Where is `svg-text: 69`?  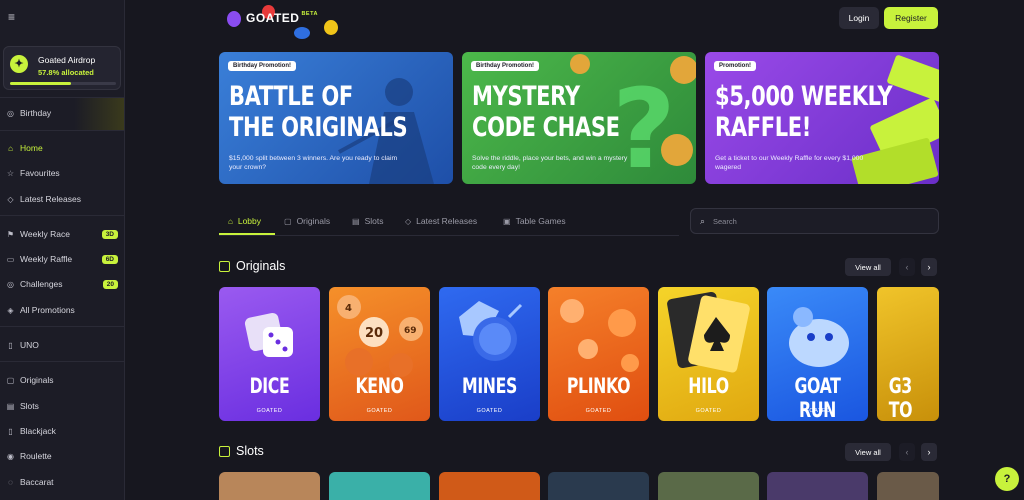
svg-text: 69 is located at coordinates (410, 331).